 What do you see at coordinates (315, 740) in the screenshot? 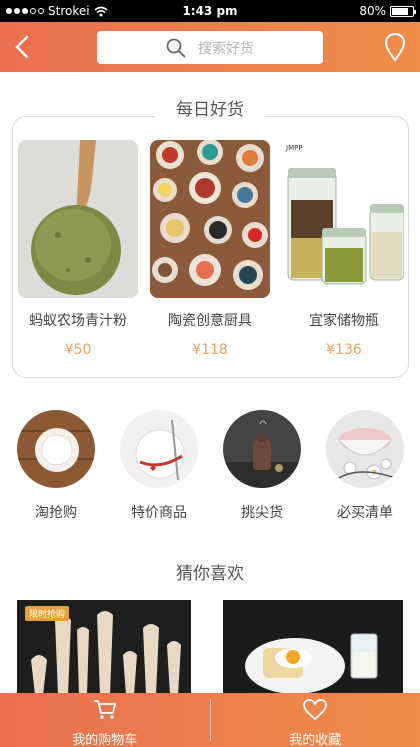
I see `tab-label: 我的收藏` at bounding box center [315, 740].